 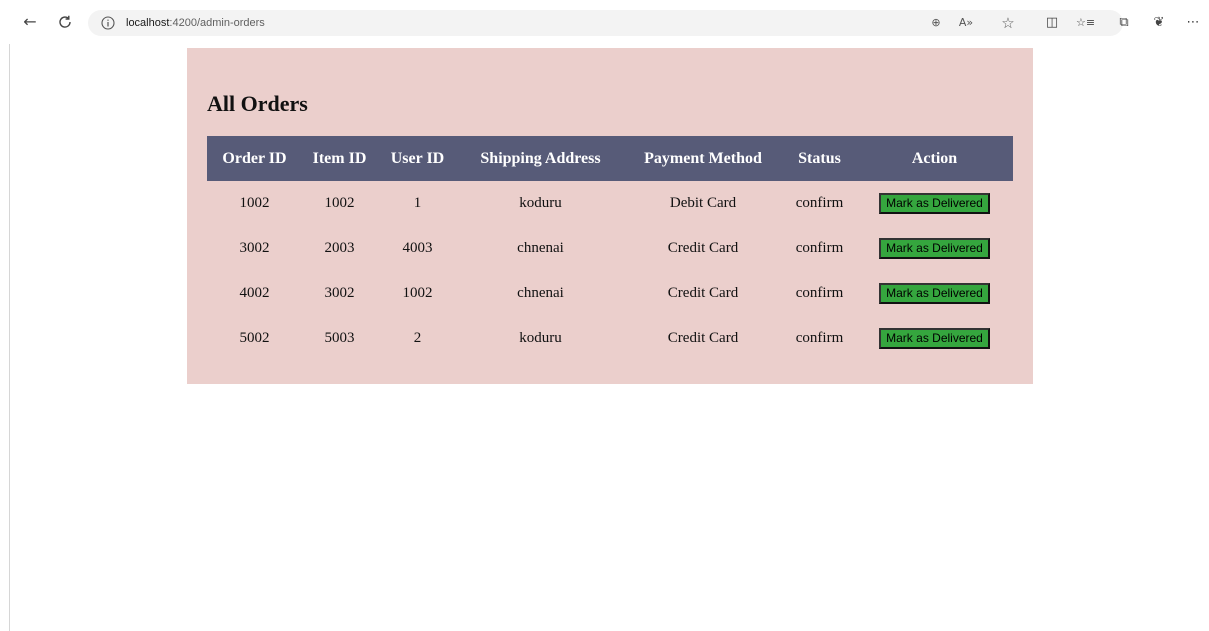 I want to click on url-text: localhost:4200/admin-orders, so click(x=195, y=23).